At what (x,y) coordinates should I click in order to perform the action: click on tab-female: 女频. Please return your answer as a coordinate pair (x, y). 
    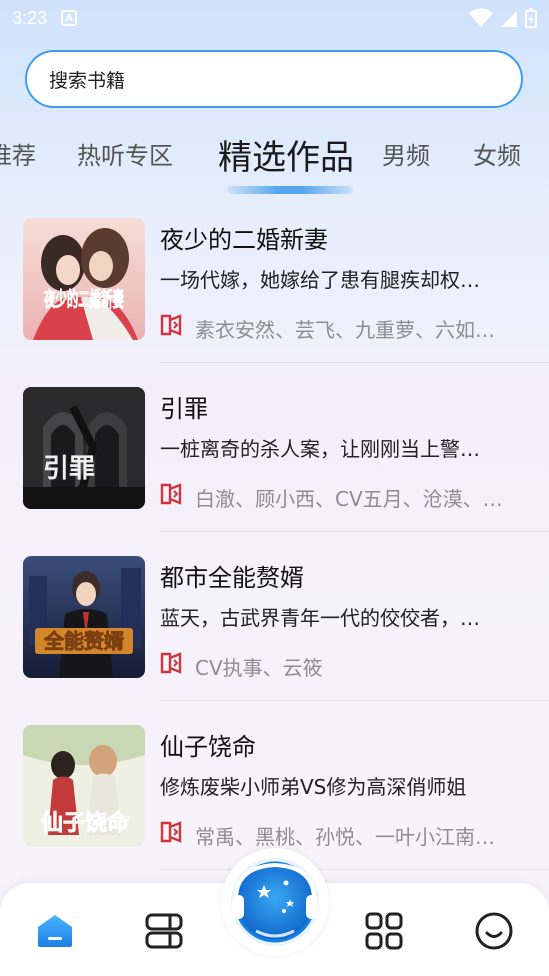
    Looking at the image, I should click on (497, 153).